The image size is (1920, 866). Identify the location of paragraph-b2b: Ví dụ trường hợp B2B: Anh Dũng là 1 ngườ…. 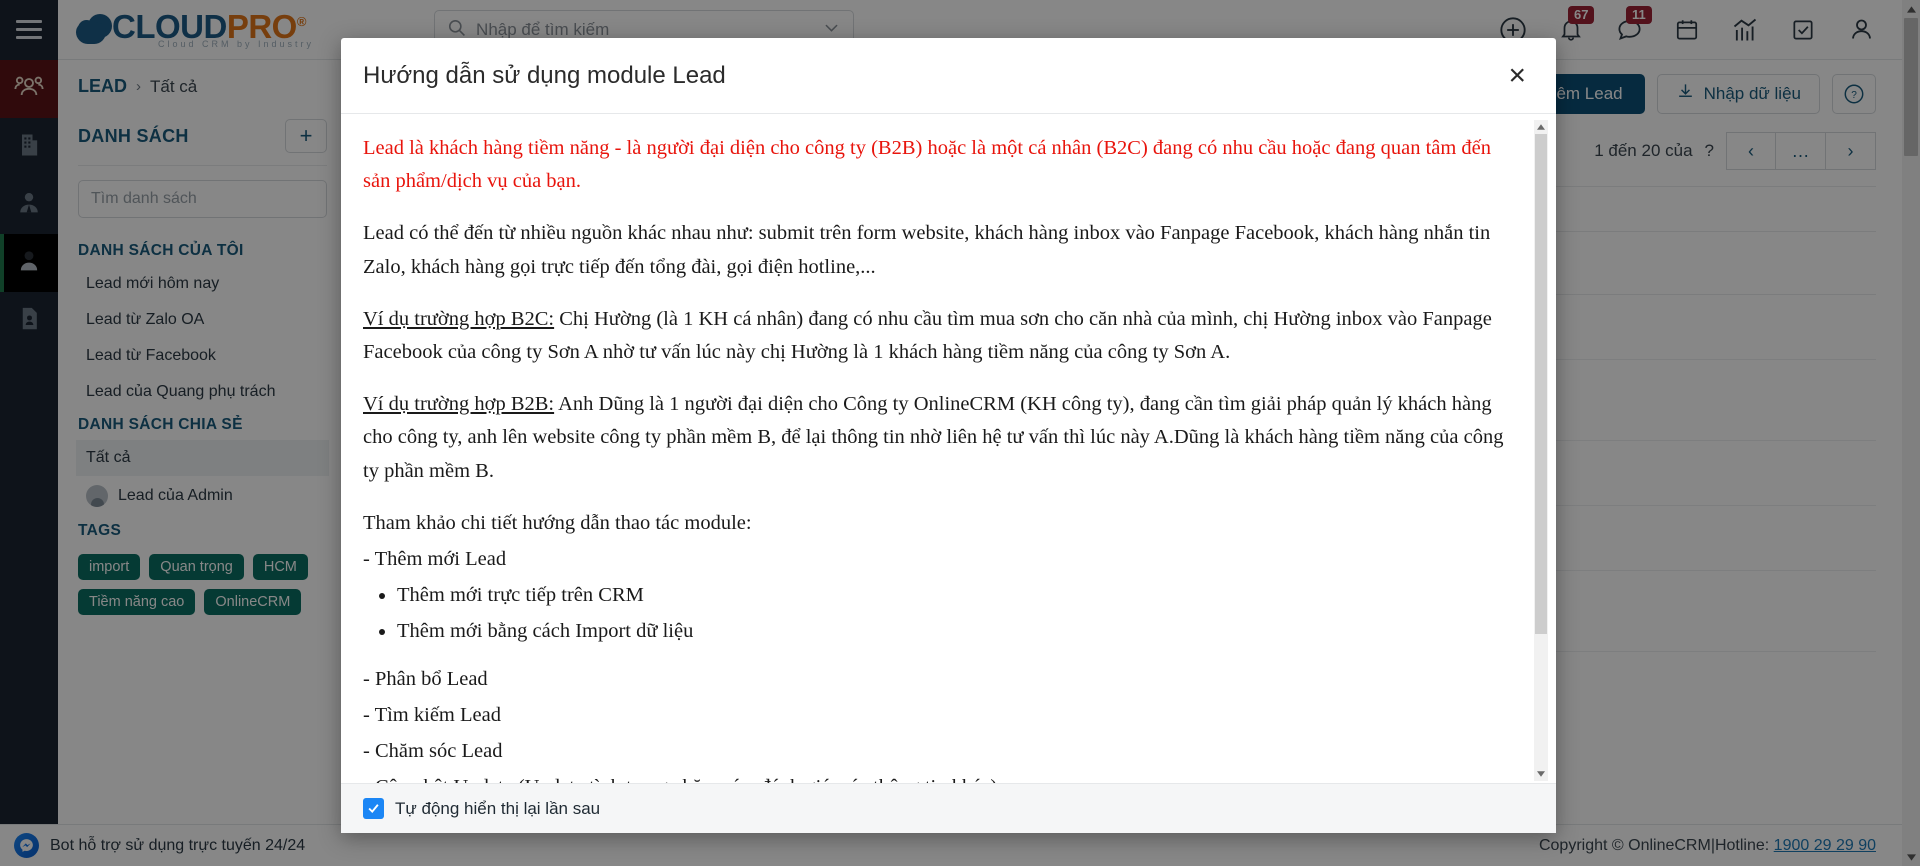
(942, 438).